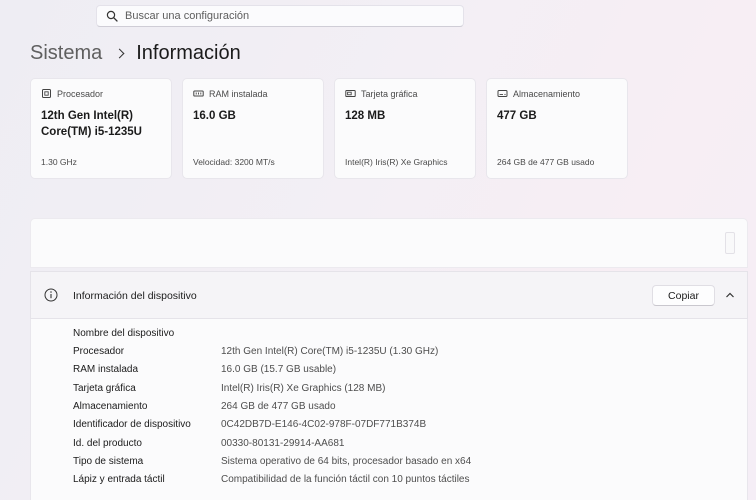 Image resolution: width=756 pixels, height=500 pixels. I want to click on breadcrumb: Sistema Información, so click(135, 53).